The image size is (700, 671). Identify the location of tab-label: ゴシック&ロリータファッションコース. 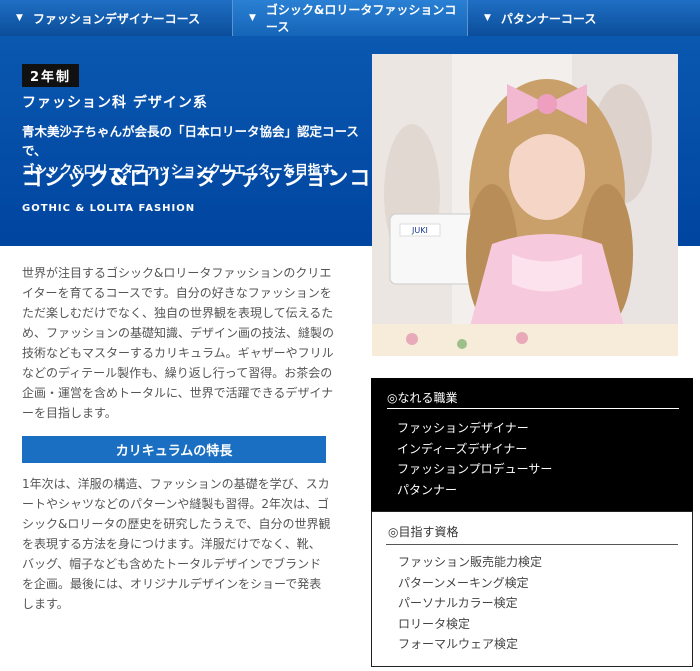
(361, 18).